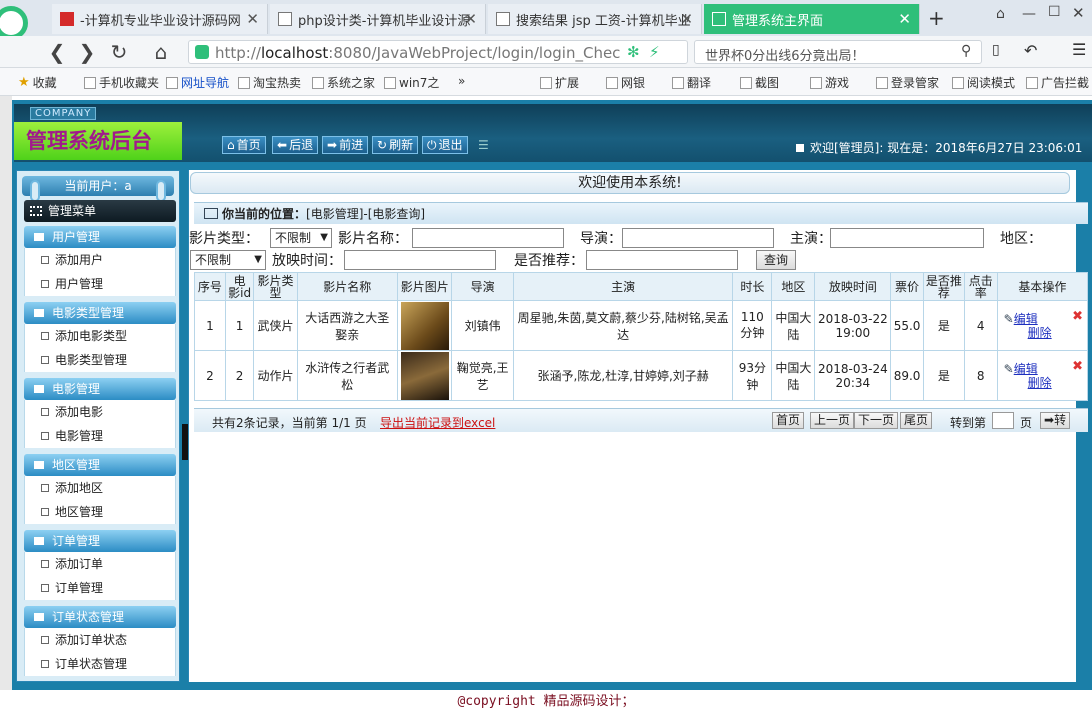  What do you see at coordinates (1055, 420) in the screenshot?
I see `go-button: ➡转` at bounding box center [1055, 420].